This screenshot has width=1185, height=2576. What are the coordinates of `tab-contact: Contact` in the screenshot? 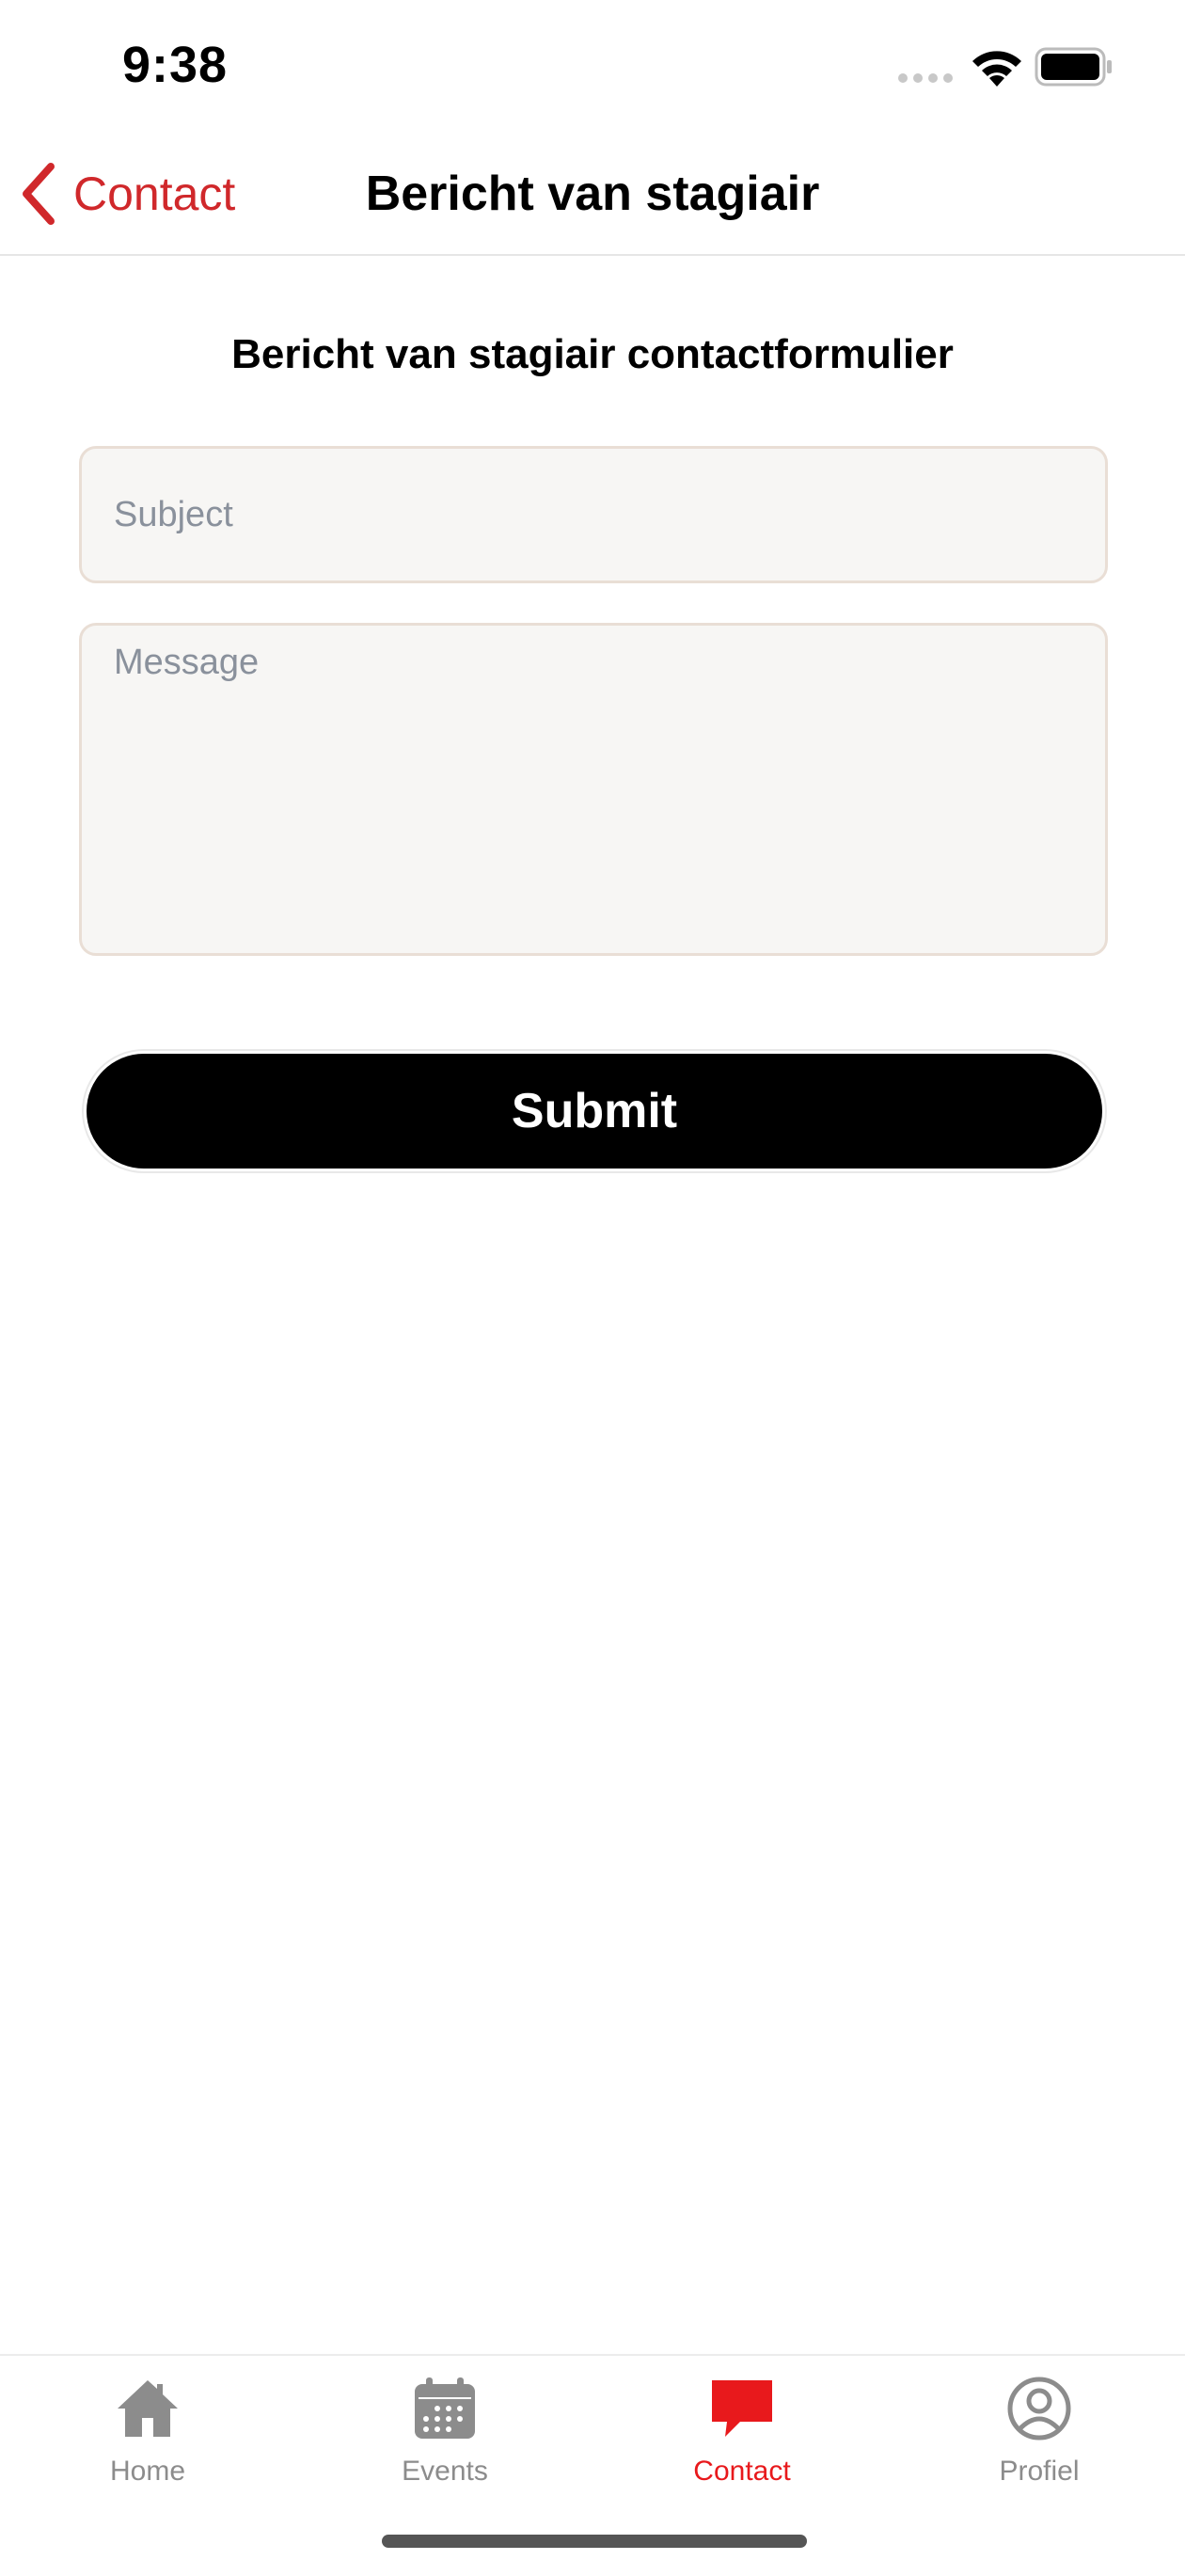 It's located at (742, 2446).